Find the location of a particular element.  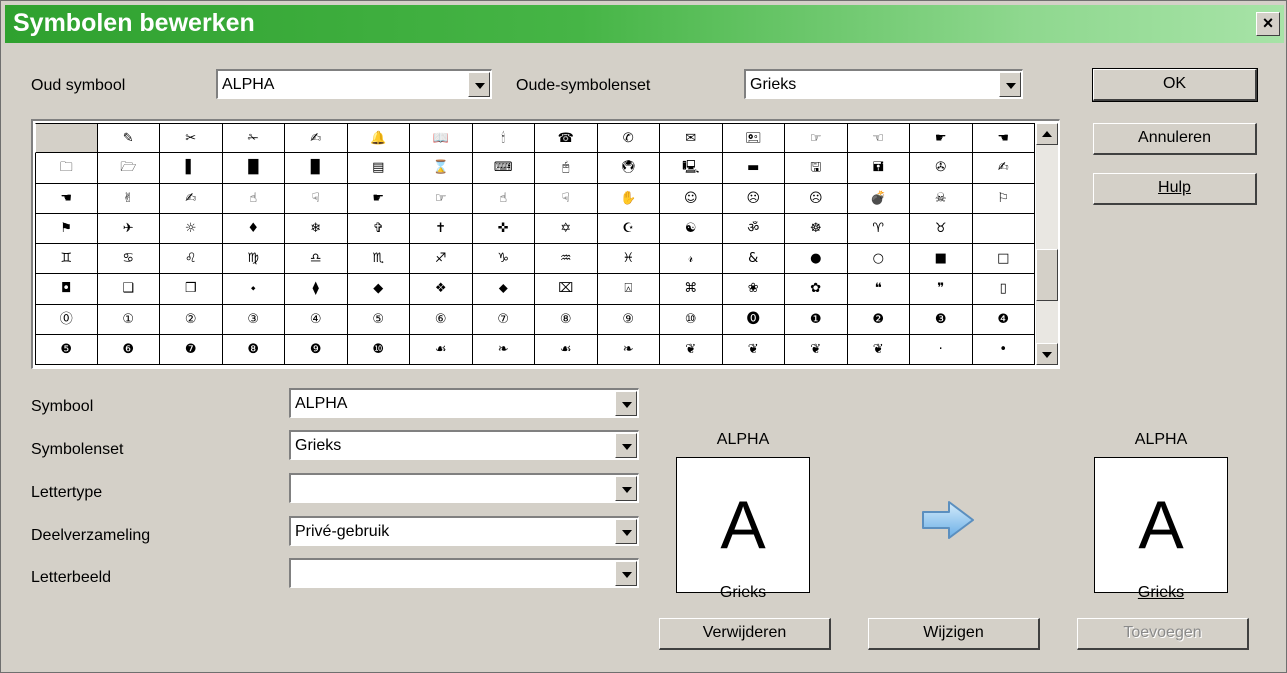

symbol-cell: ⓪ is located at coordinates (66, 319).